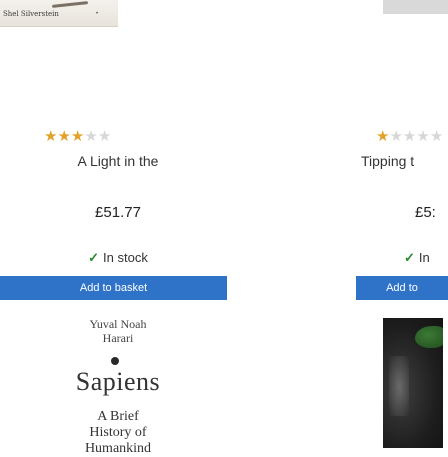  I want to click on stock-label: In stock, so click(125, 257).